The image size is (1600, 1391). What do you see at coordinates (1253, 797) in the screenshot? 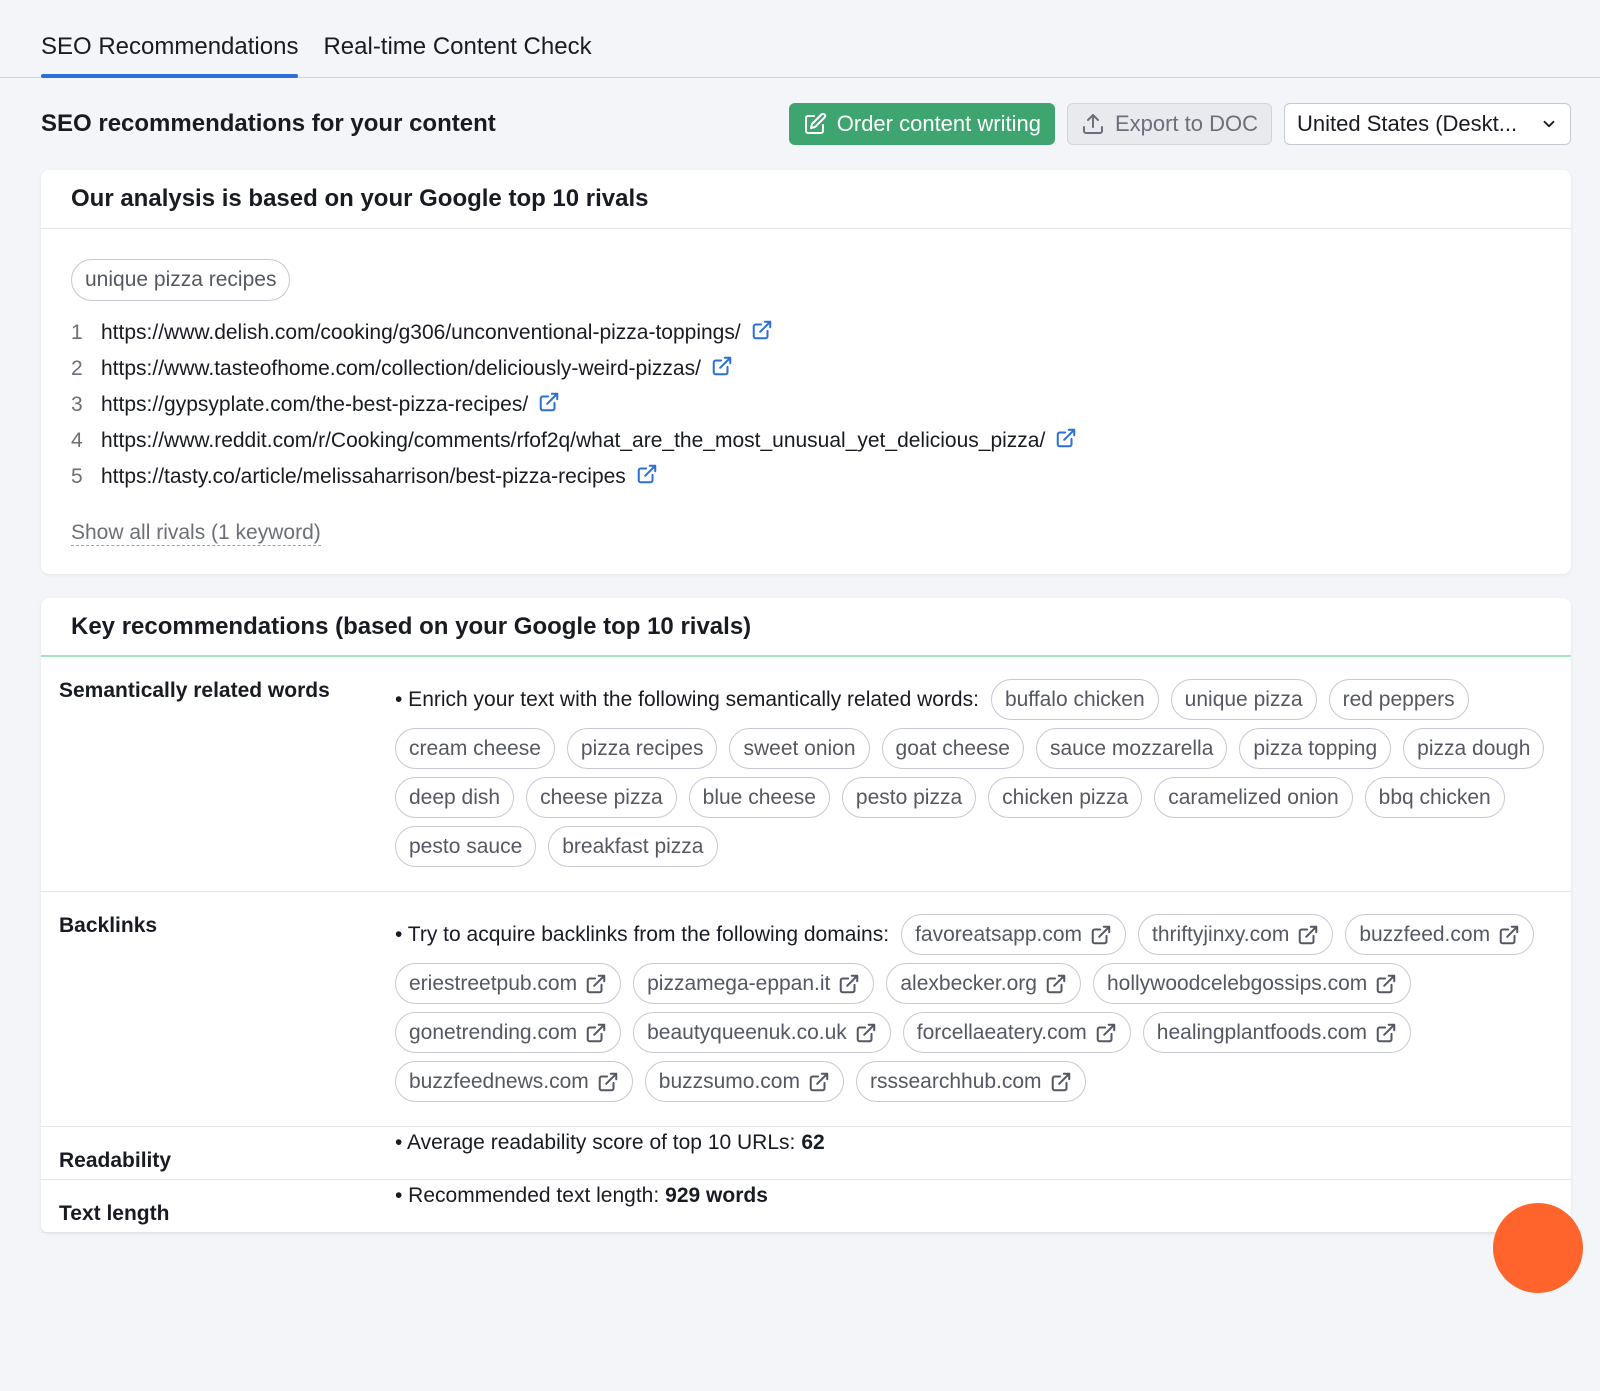
I see `semantic-word-chip: caramelized onion` at bounding box center [1253, 797].